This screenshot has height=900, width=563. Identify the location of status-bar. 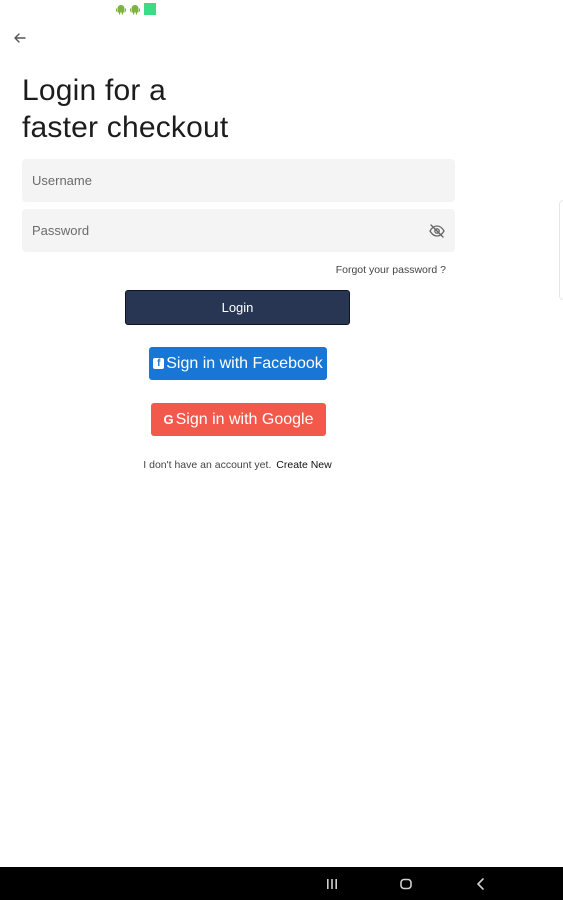
(281, 10).